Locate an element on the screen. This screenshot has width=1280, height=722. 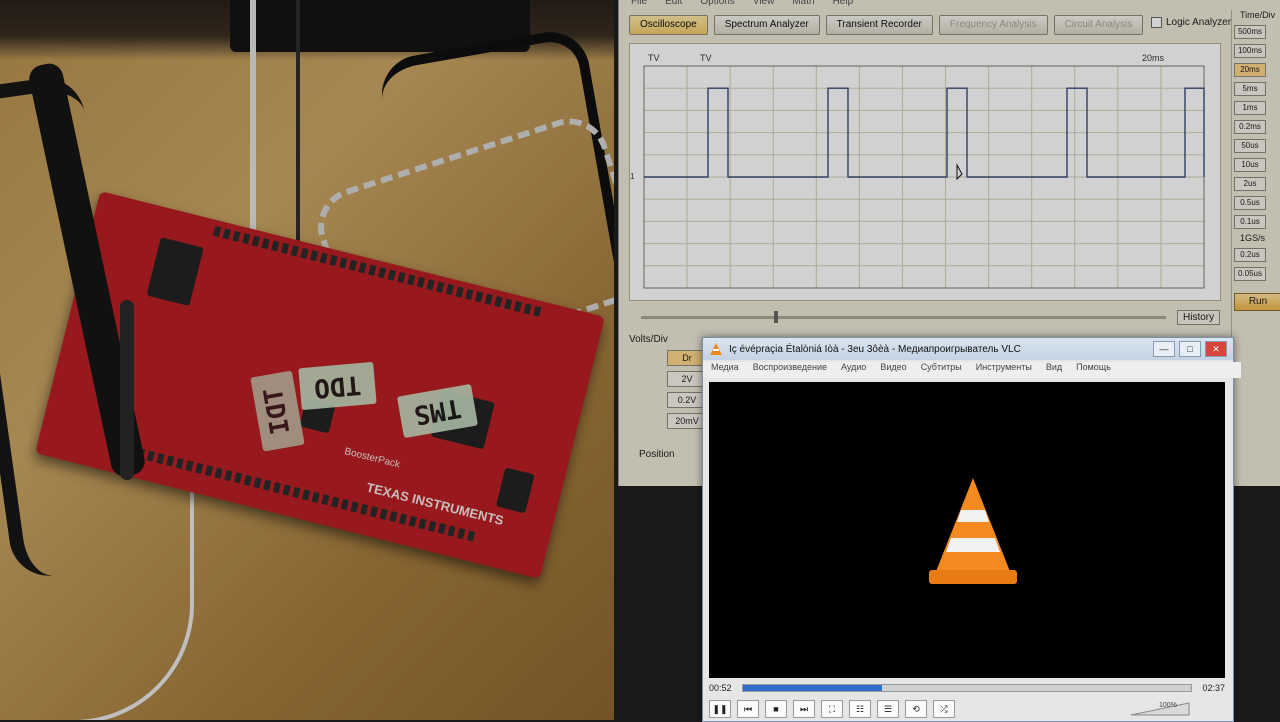
time-row: 00:52 02:37 is located at coordinates (967, 688).